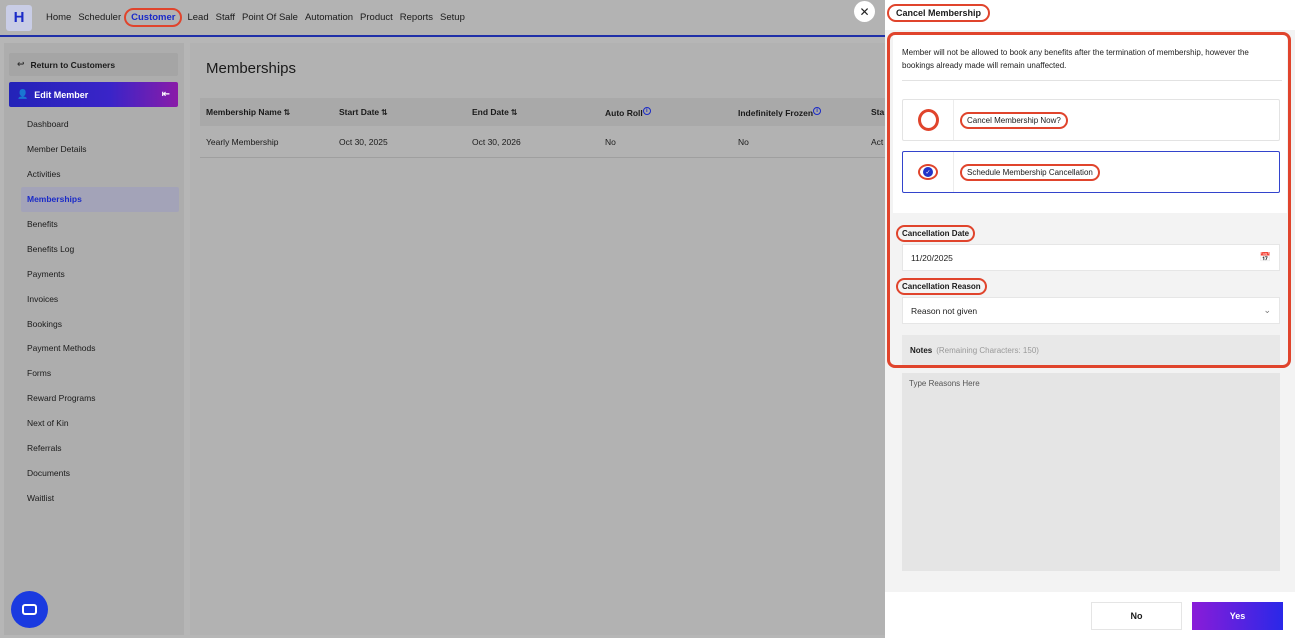  I want to click on notes-textarea: Type Reasons Here, so click(1091, 472).